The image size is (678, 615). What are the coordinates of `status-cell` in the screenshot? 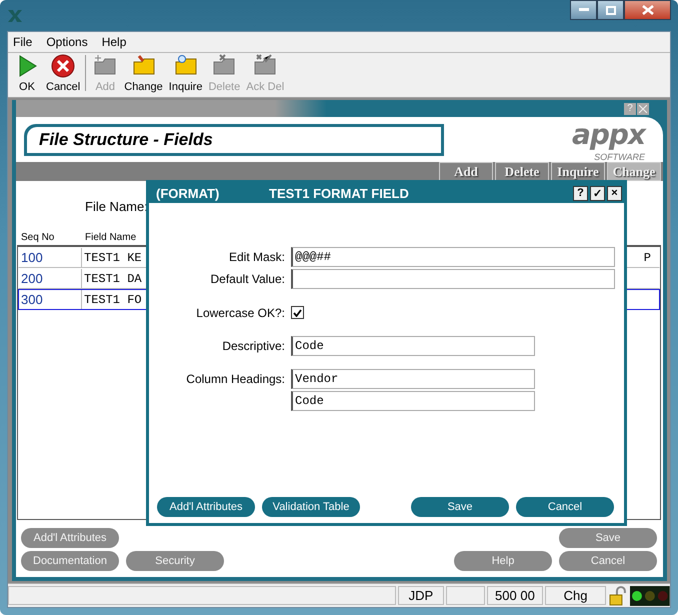 It's located at (466, 595).